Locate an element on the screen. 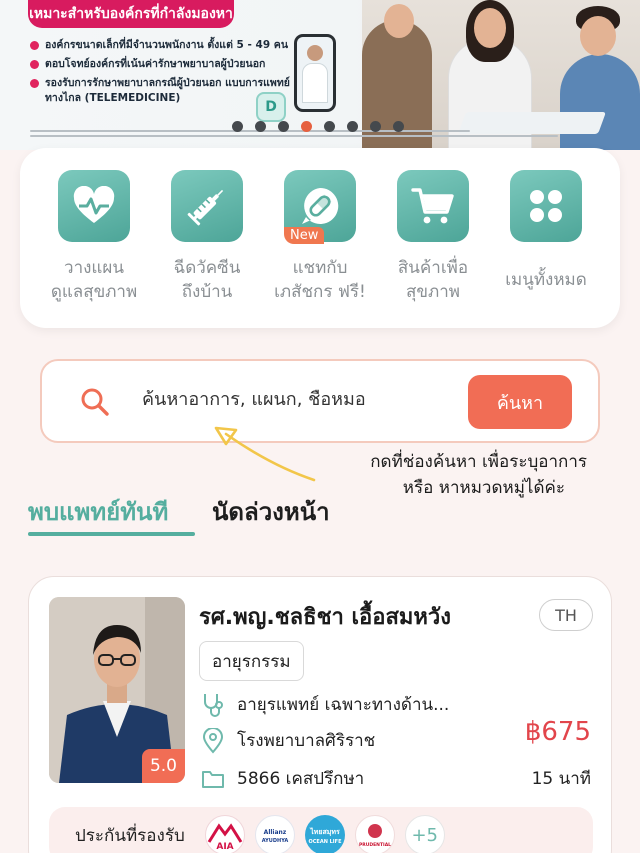 This screenshot has width=640, height=853. app-logo-icon: D is located at coordinates (271, 107).